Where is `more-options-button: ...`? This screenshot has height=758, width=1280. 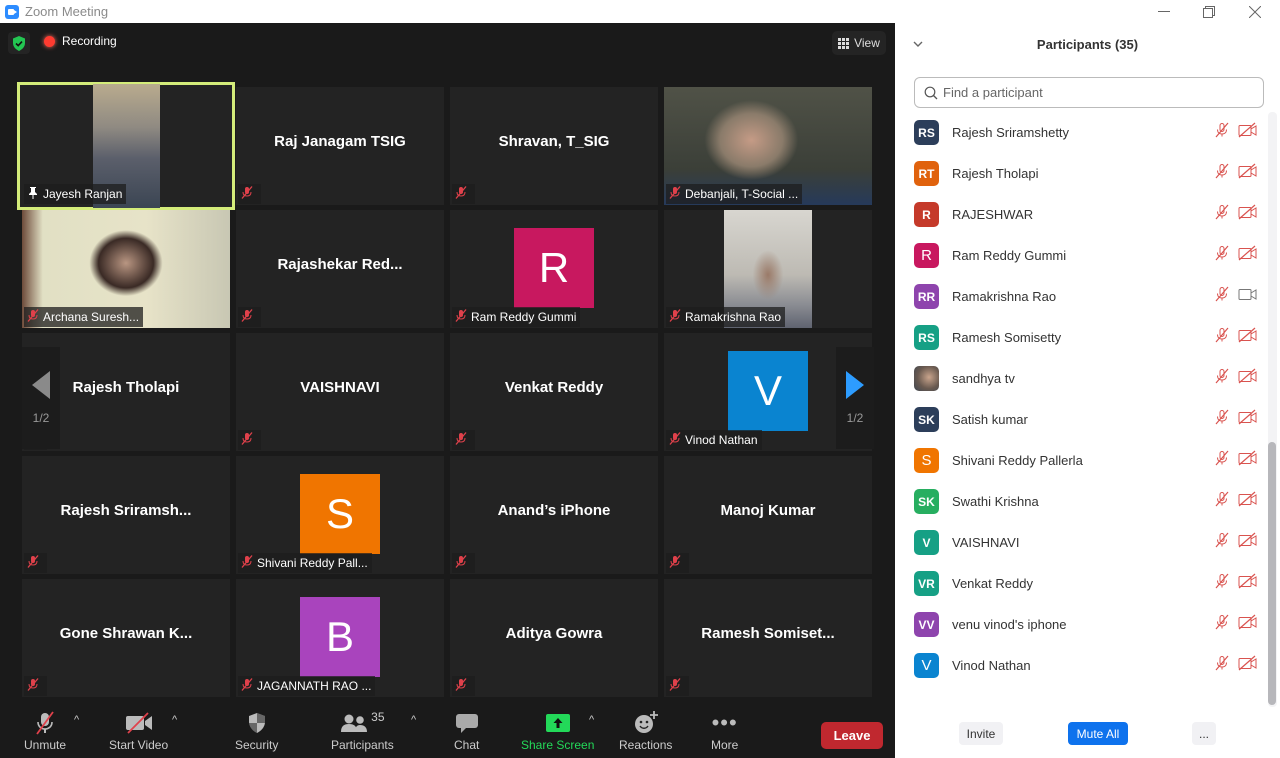
more-options-button: ... is located at coordinates (1204, 733).